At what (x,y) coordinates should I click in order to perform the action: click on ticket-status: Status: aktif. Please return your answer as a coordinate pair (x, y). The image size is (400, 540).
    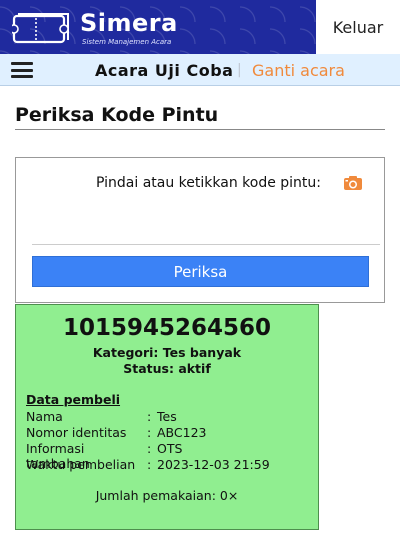
    Looking at the image, I should click on (167, 368).